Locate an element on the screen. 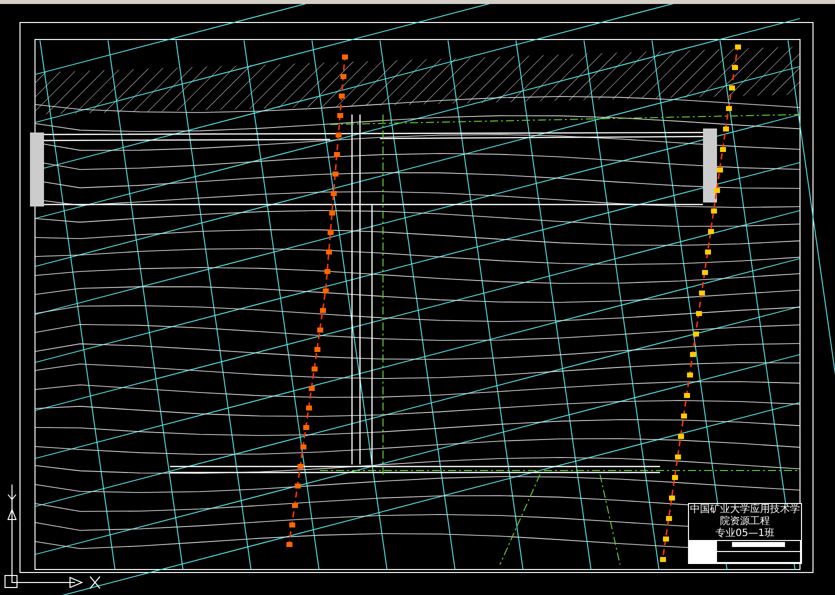 This screenshot has width=835, height=595. title-block-text: 中国矿业大学应用技术学院资源工程 is located at coordinates (745, 516).